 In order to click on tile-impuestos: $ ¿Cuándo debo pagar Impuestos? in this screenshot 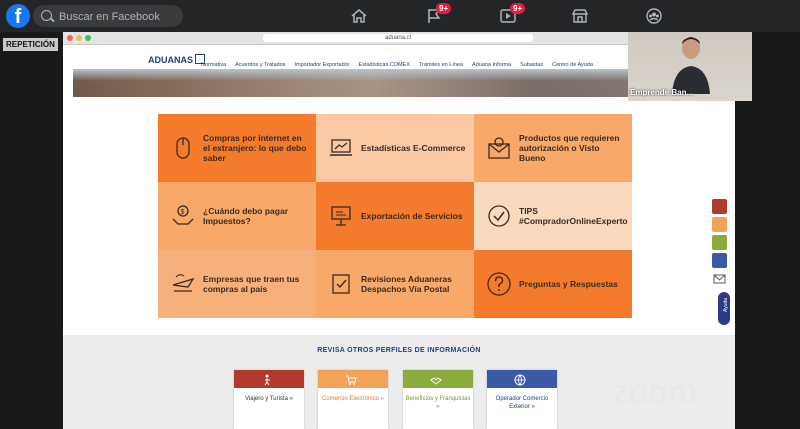, I will do `click(237, 216)`.